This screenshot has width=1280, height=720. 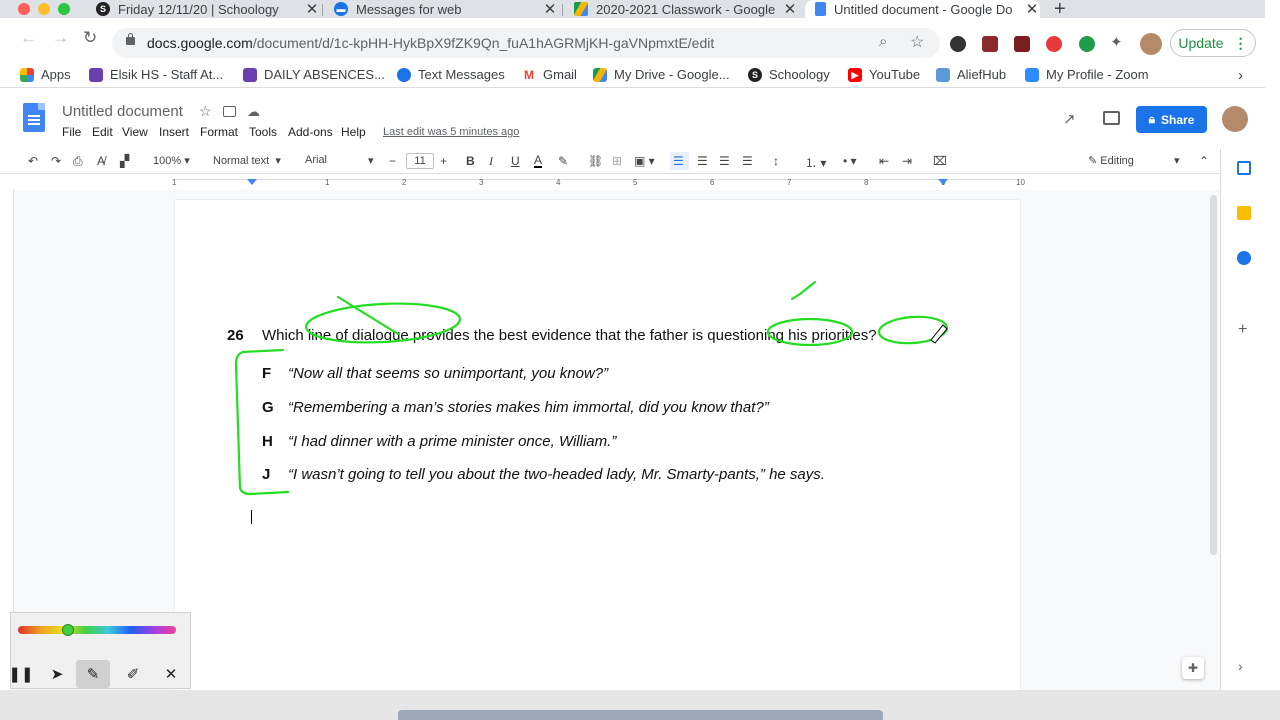 What do you see at coordinates (68, 630) in the screenshot?
I see `color-slider-thumb` at bounding box center [68, 630].